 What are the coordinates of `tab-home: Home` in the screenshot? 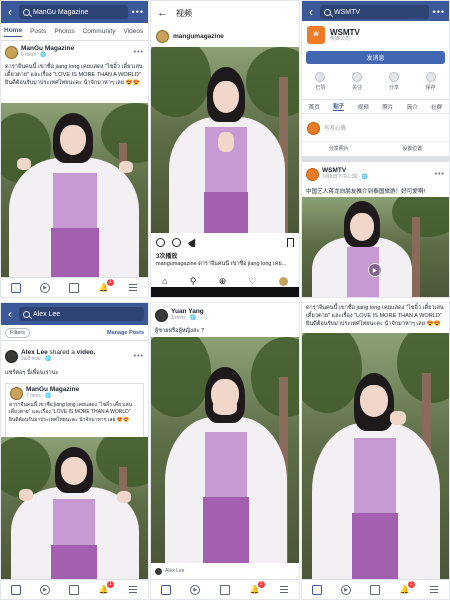 It's located at (13, 32).